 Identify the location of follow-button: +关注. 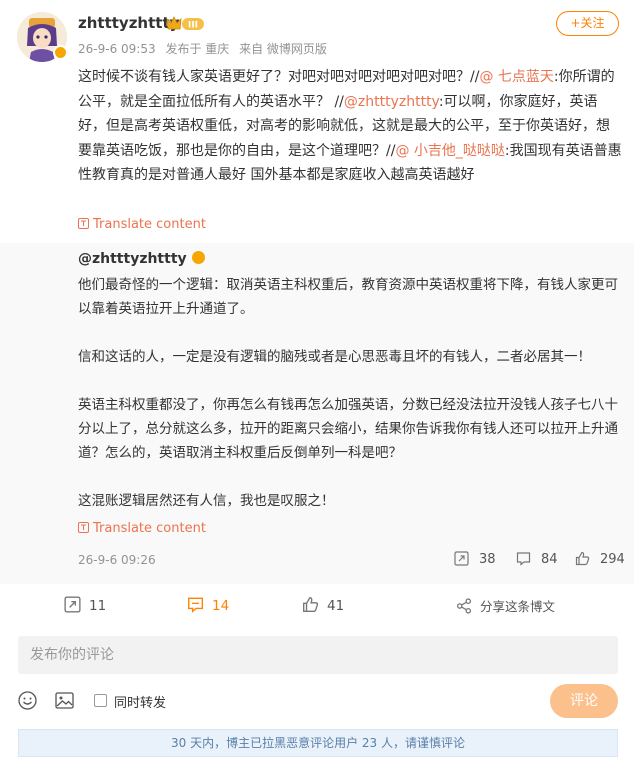
(587, 23).